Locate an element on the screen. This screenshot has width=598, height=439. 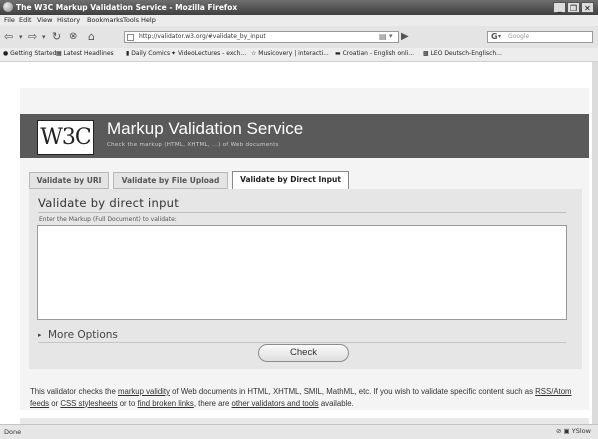
bookmark-getting-started: ● Getting Started is located at coordinates (30, 53).